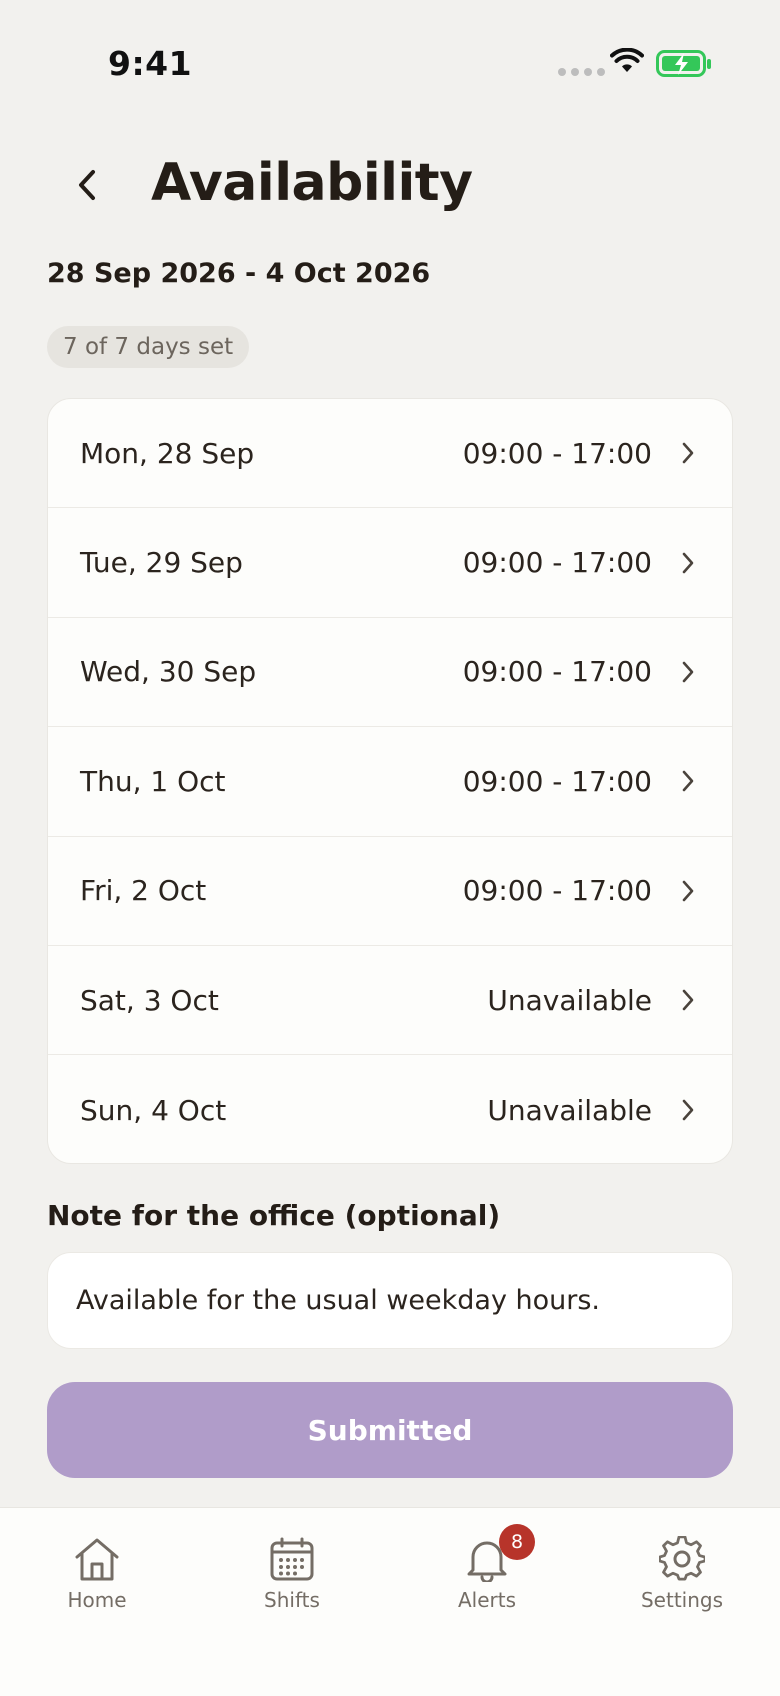 The height and width of the screenshot is (1696, 780). I want to click on tab-label: Settings, so click(682, 1600).